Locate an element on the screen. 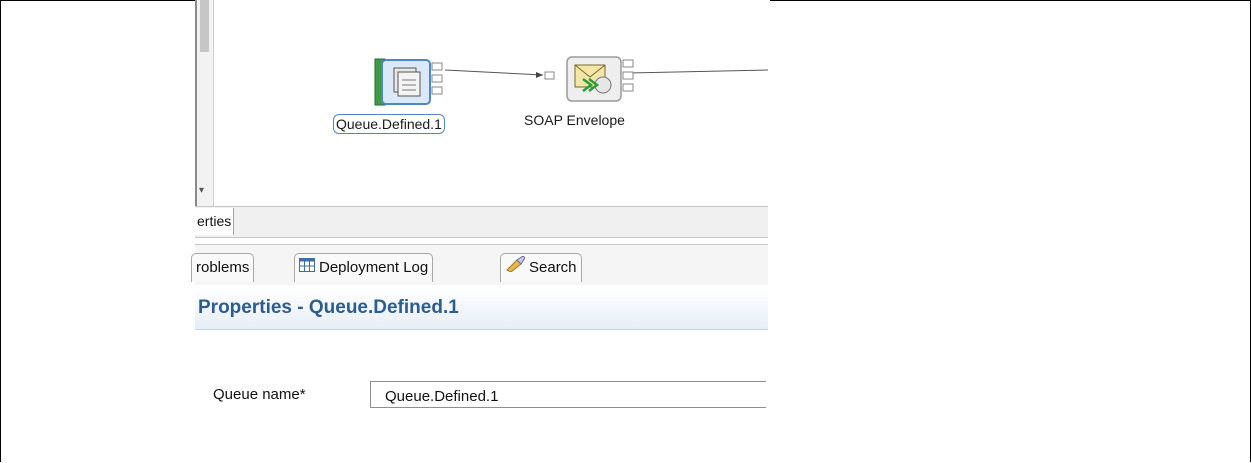  tab-deployment-log-label: Deployment Log is located at coordinates (374, 267).